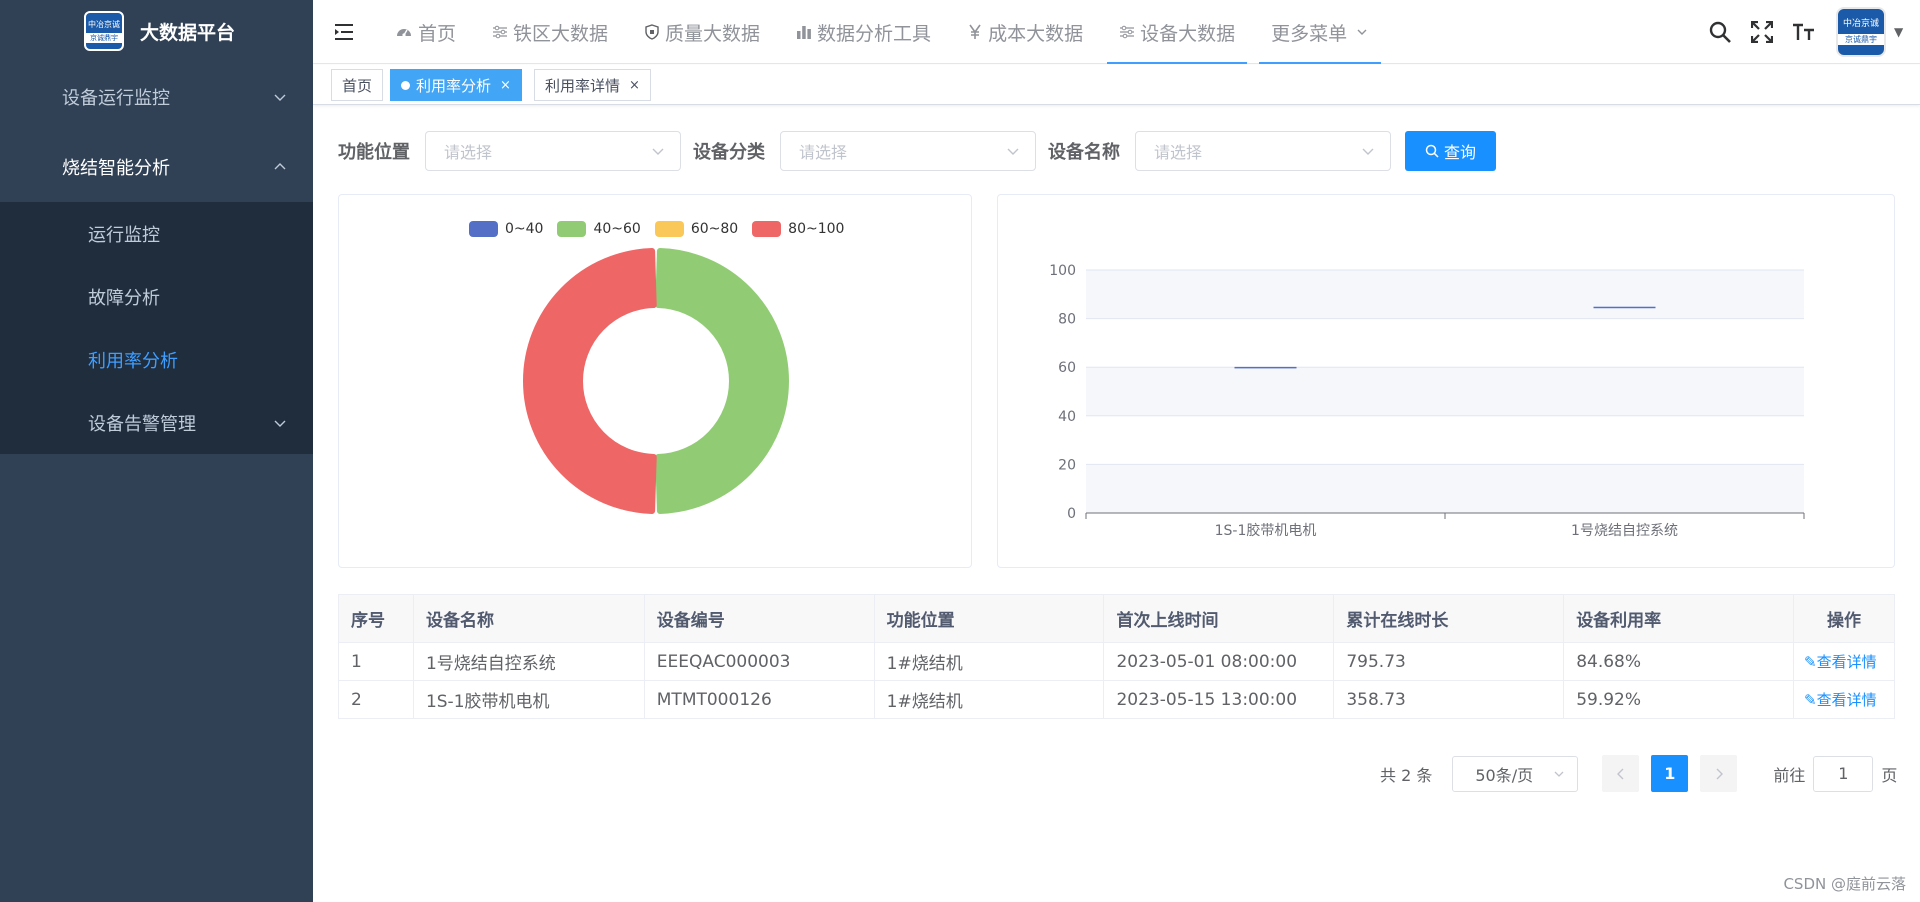 The height and width of the screenshot is (902, 1920). Describe the element at coordinates (1320, 32) in the screenshot. I see `topnav-more: 更多菜单` at that location.